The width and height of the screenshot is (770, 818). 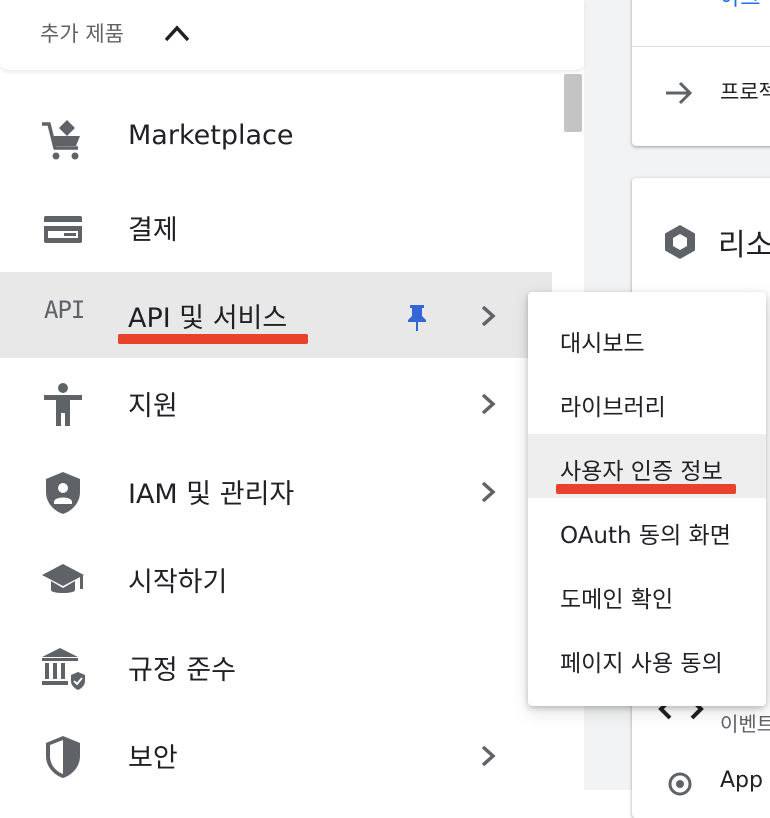 I want to click on nav-item-billing: 결제, so click(x=276, y=227).